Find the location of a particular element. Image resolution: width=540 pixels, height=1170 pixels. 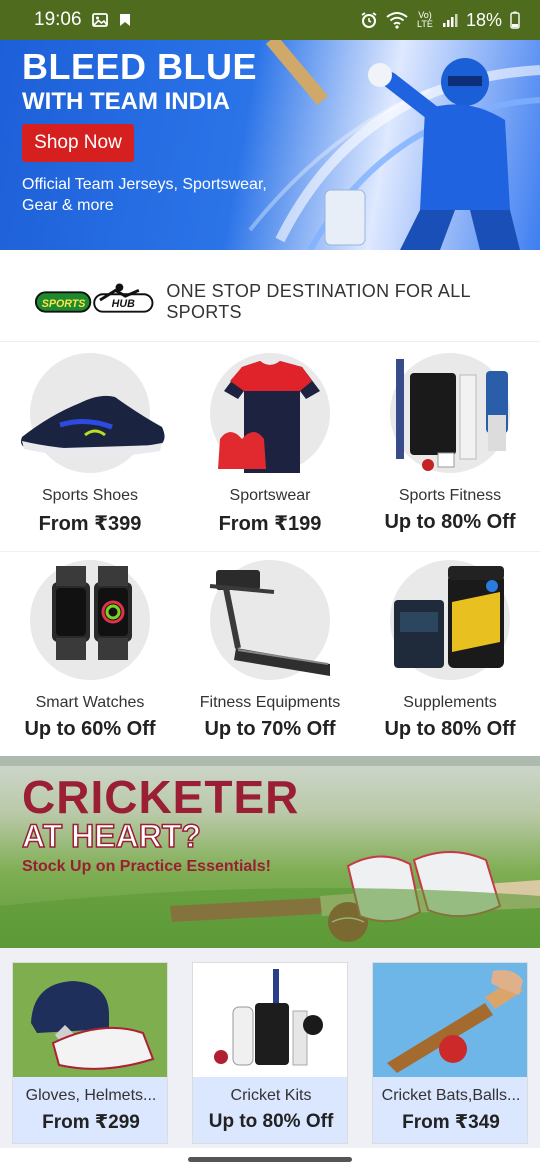

cricket-banner-title: CRICKETER is located at coordinates (161, 797).